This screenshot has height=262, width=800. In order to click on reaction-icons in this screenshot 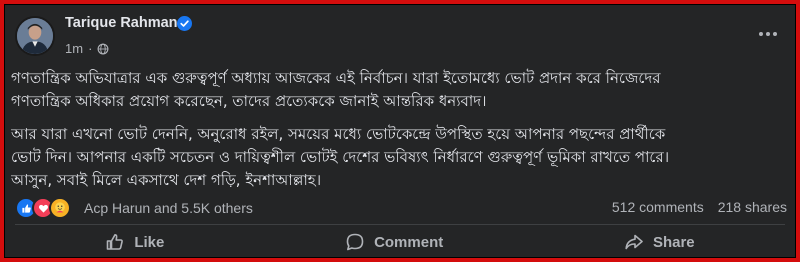, I will do `click(43, 208)`.